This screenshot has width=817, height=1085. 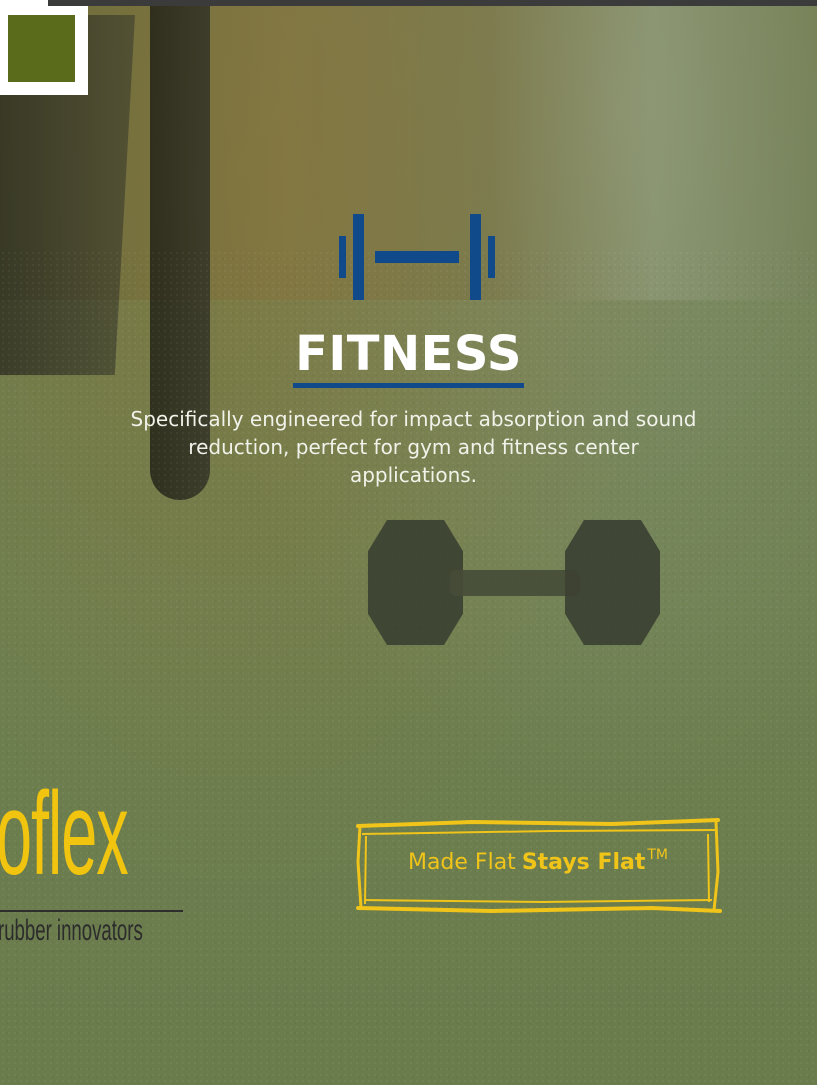 I want to click on brand-logo: oflex rubber innovators, so click(x=100, y=865).